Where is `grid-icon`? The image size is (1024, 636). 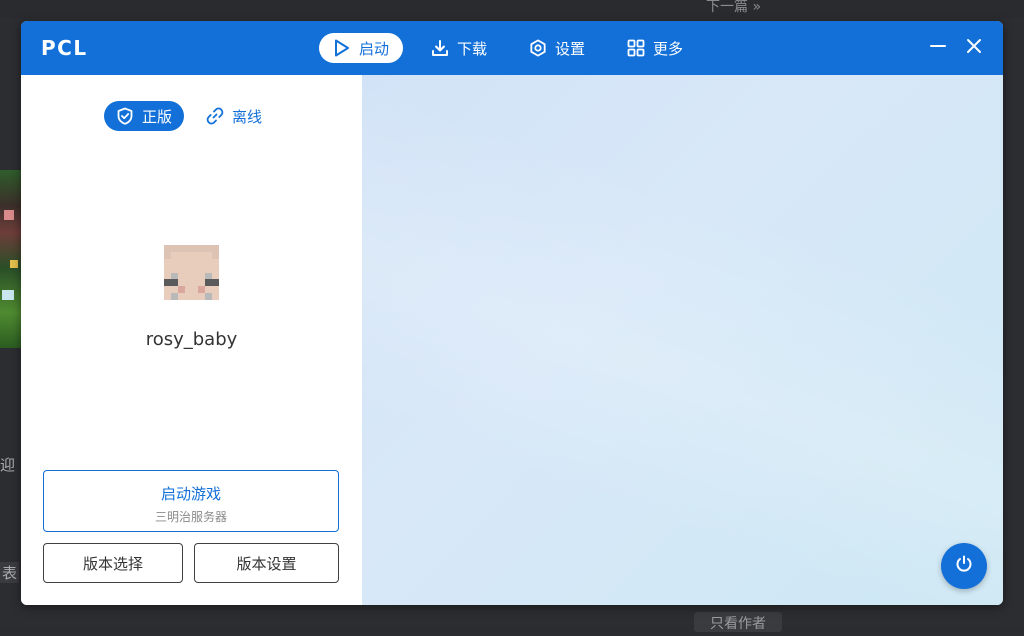
grid-icon is located at coordinates (636, 48).